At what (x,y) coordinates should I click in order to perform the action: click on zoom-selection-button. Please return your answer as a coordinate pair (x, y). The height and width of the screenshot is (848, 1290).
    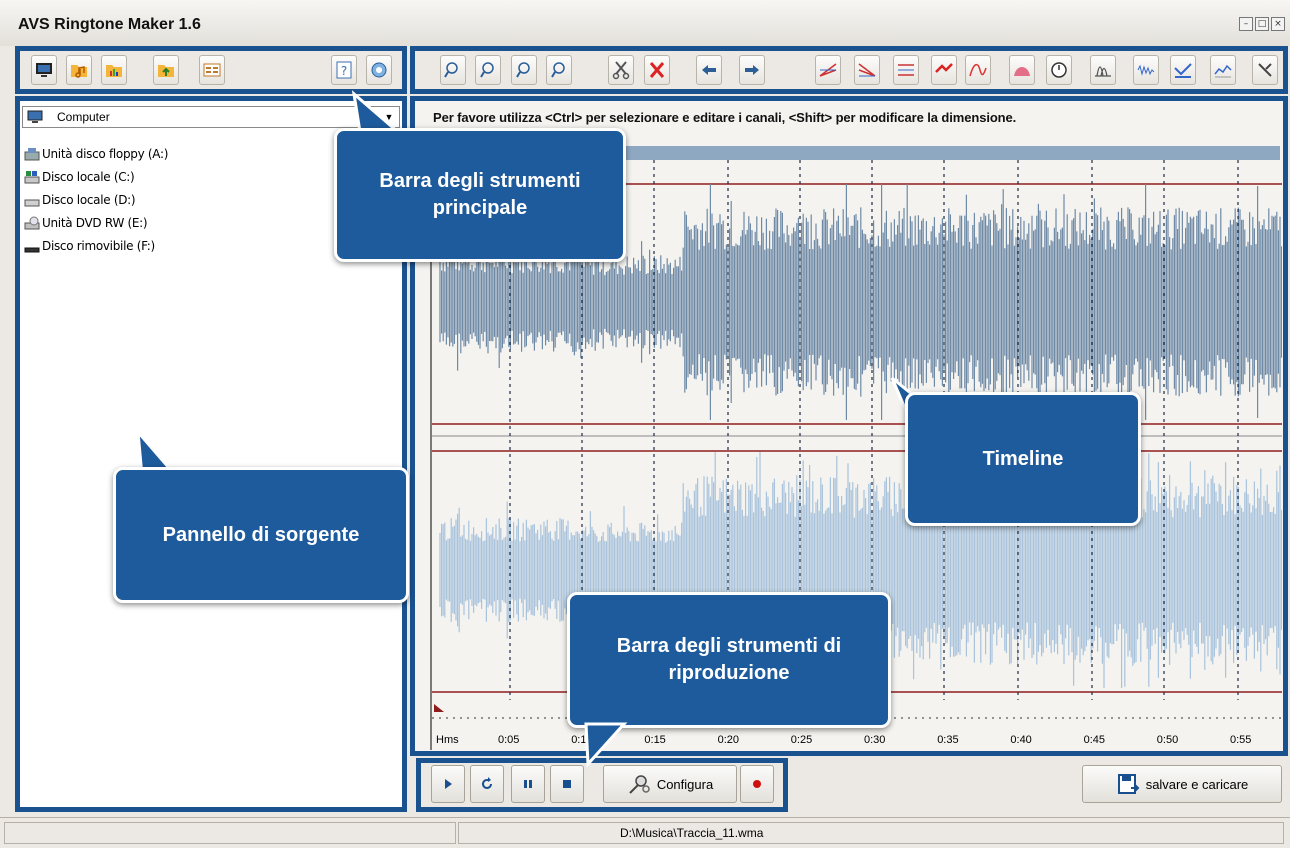
    Looking at the image, I should click on (524, 70).